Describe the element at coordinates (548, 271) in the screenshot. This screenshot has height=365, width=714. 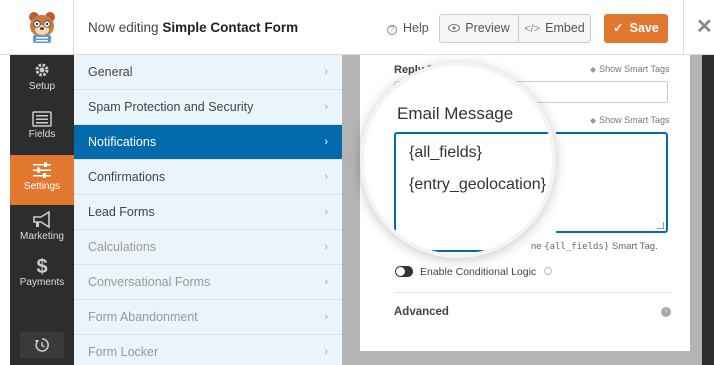
I see `help-icon` at that location.